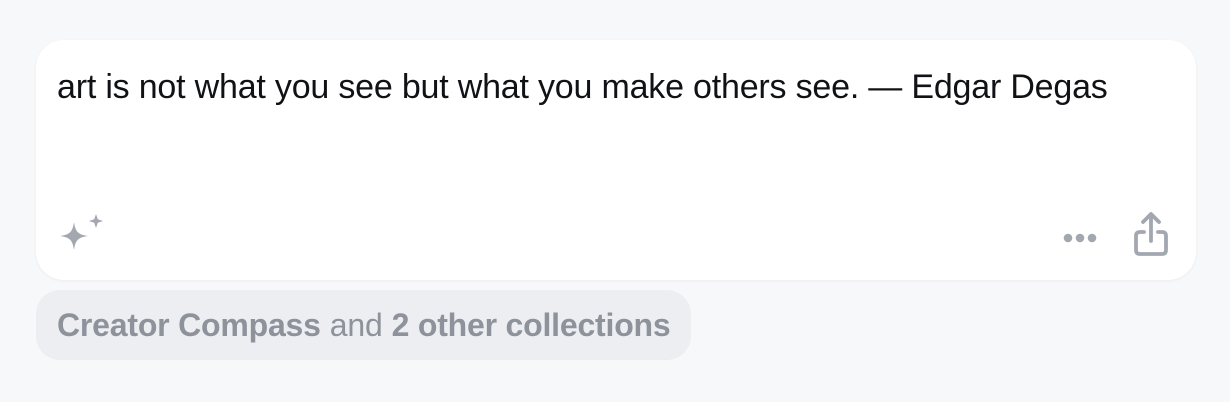 The height and width of the screenshot is (402, 1230). I want to click on more-horizontal-icon, so click(1080, 238).